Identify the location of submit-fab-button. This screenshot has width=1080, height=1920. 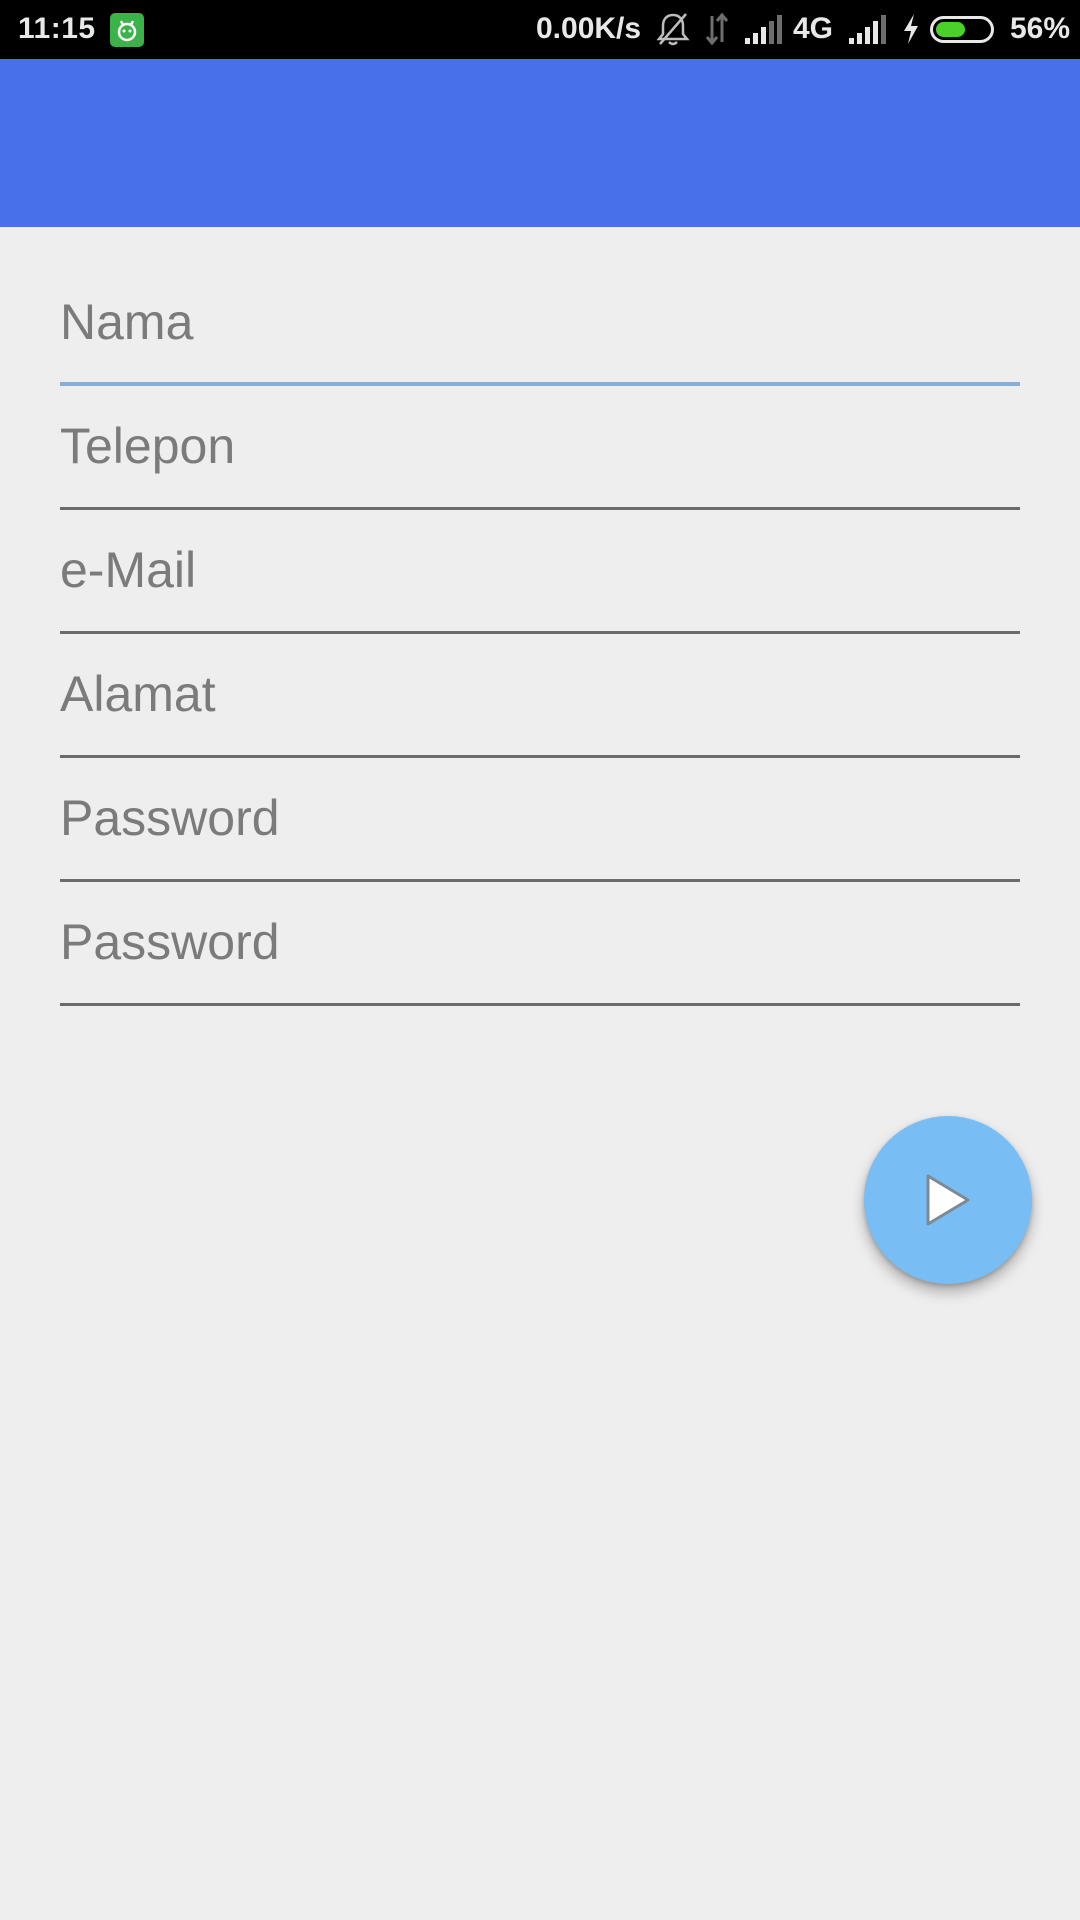
(948, 1200).